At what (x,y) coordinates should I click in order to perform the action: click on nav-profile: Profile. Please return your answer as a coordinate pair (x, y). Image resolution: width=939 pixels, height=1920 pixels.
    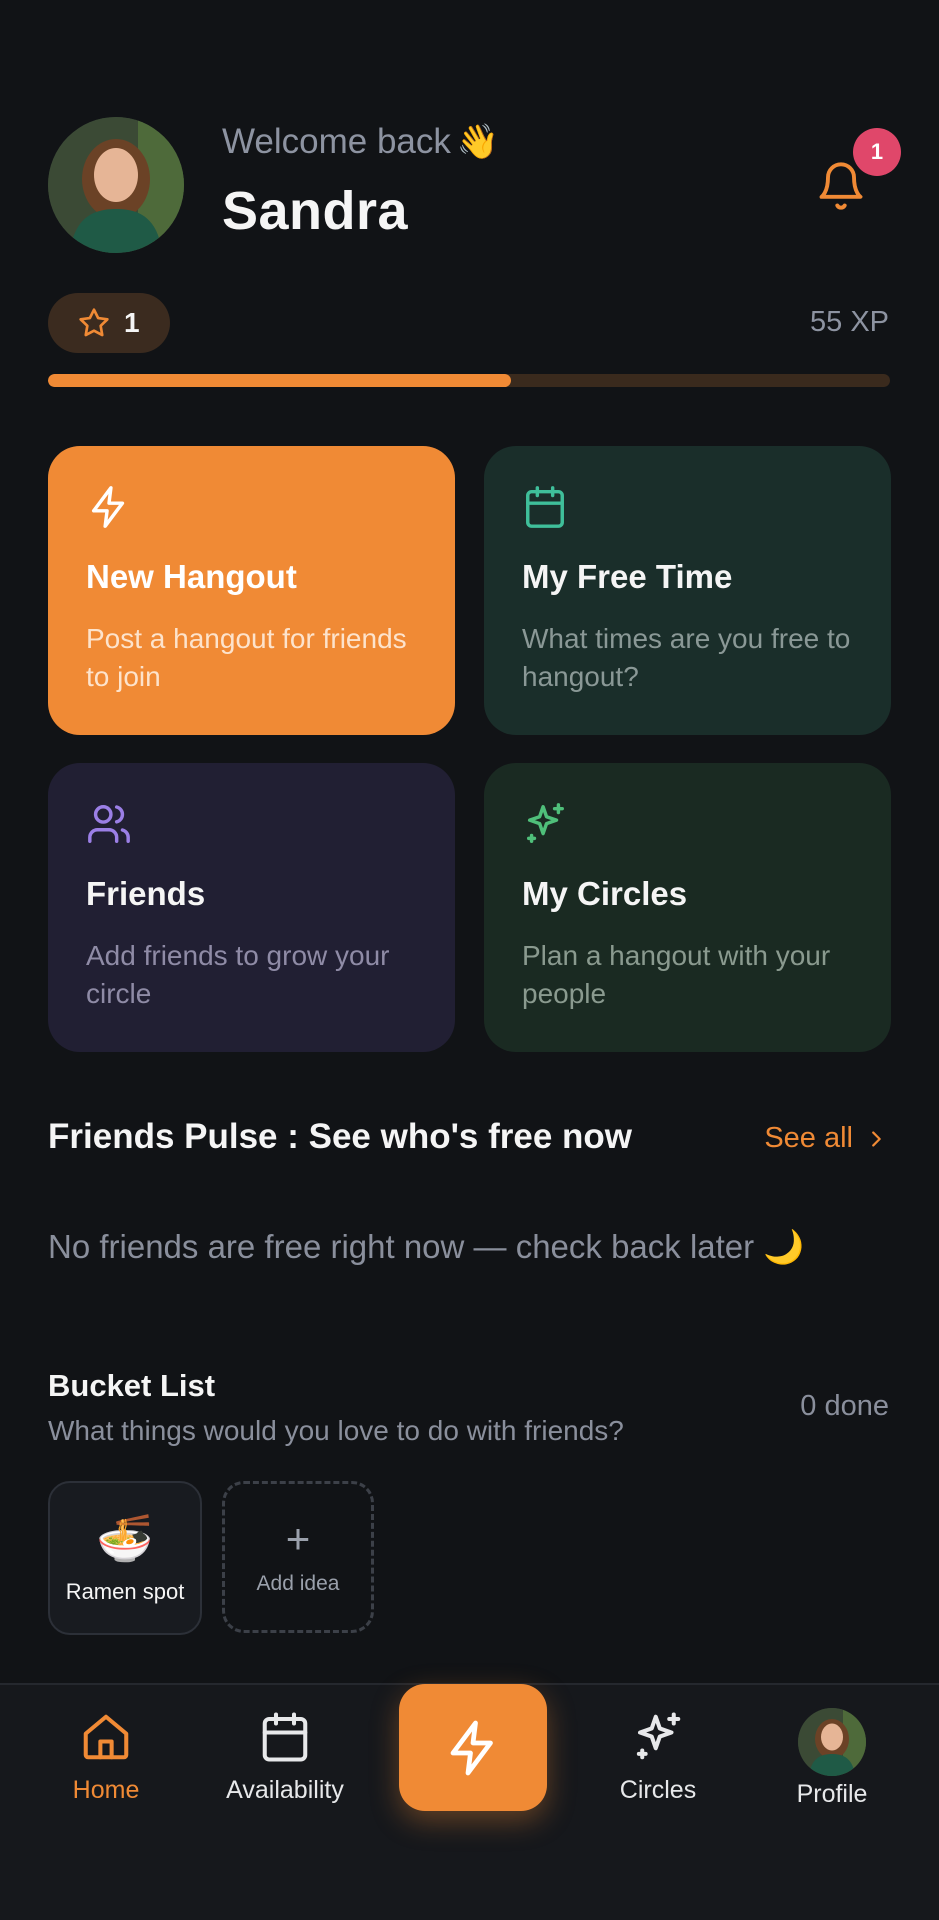
    Looking at the image, I should click on (832, 1794).